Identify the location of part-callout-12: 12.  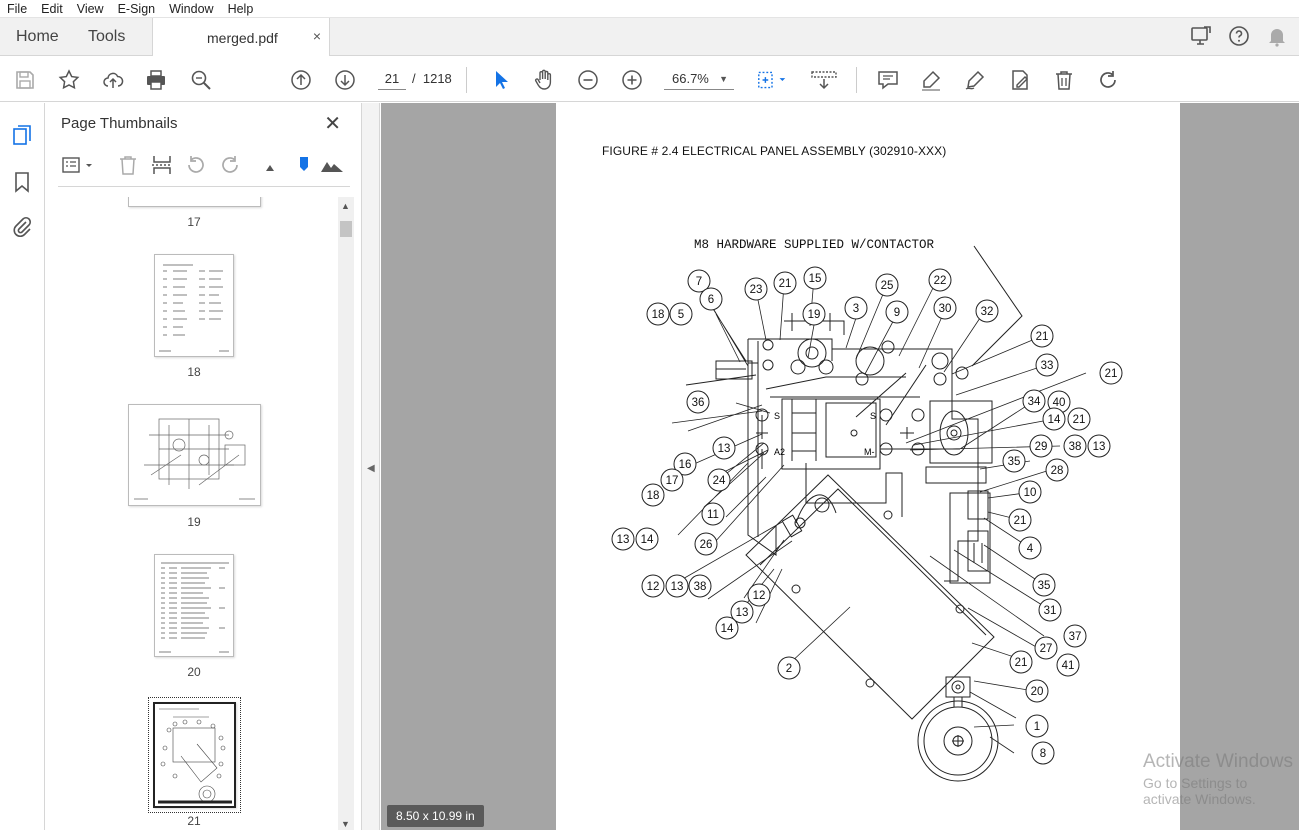
(653, 586).